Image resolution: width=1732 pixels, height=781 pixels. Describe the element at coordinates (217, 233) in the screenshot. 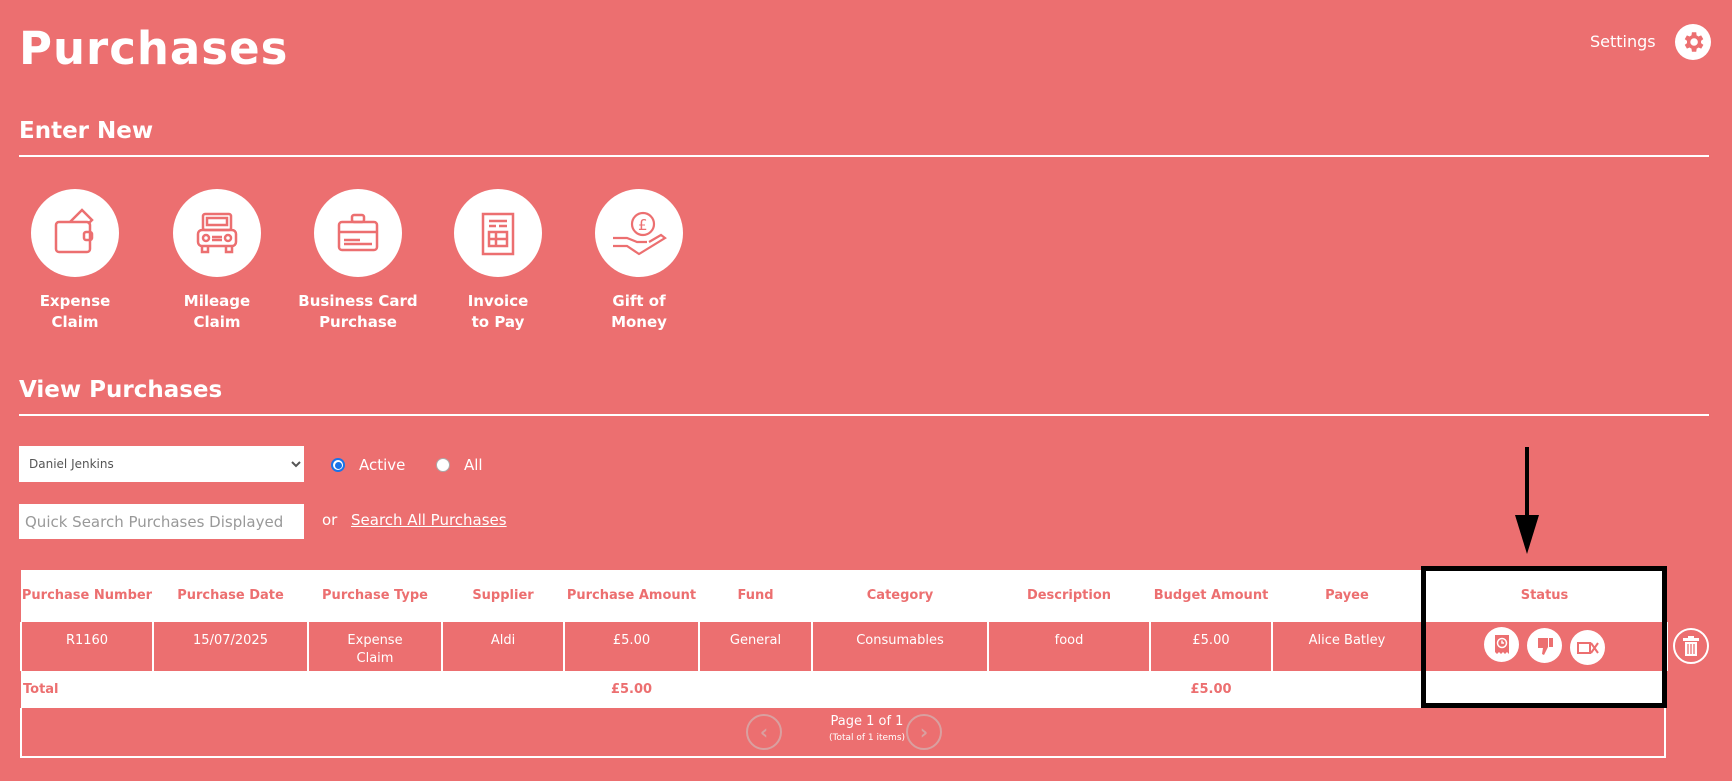

I see `car-icon` at that location.